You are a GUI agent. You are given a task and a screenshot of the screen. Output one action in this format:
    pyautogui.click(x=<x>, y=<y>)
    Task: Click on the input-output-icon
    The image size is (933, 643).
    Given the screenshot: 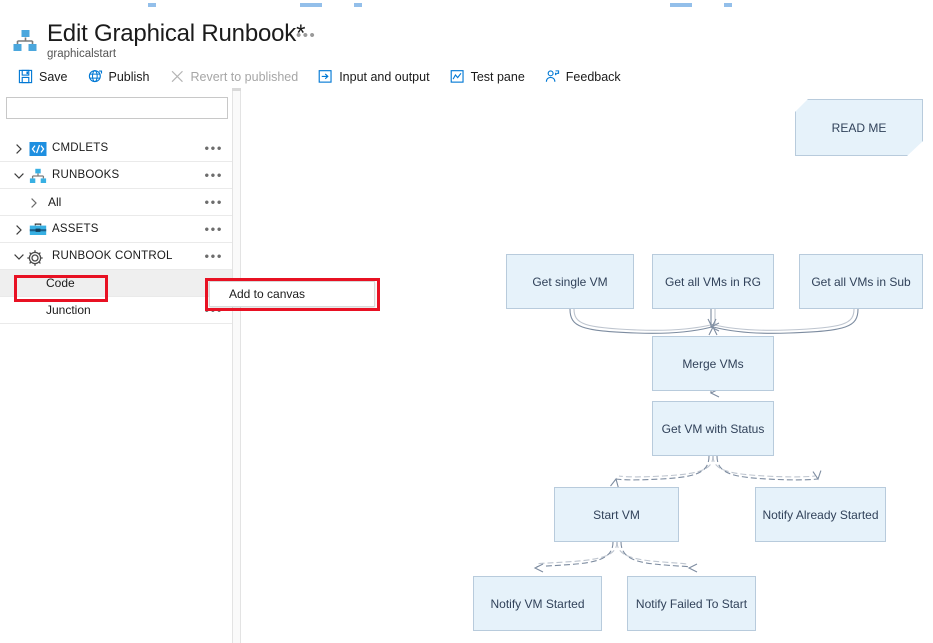 What is the action you would take?
    pyautogui.click(x=325, y=76)
    